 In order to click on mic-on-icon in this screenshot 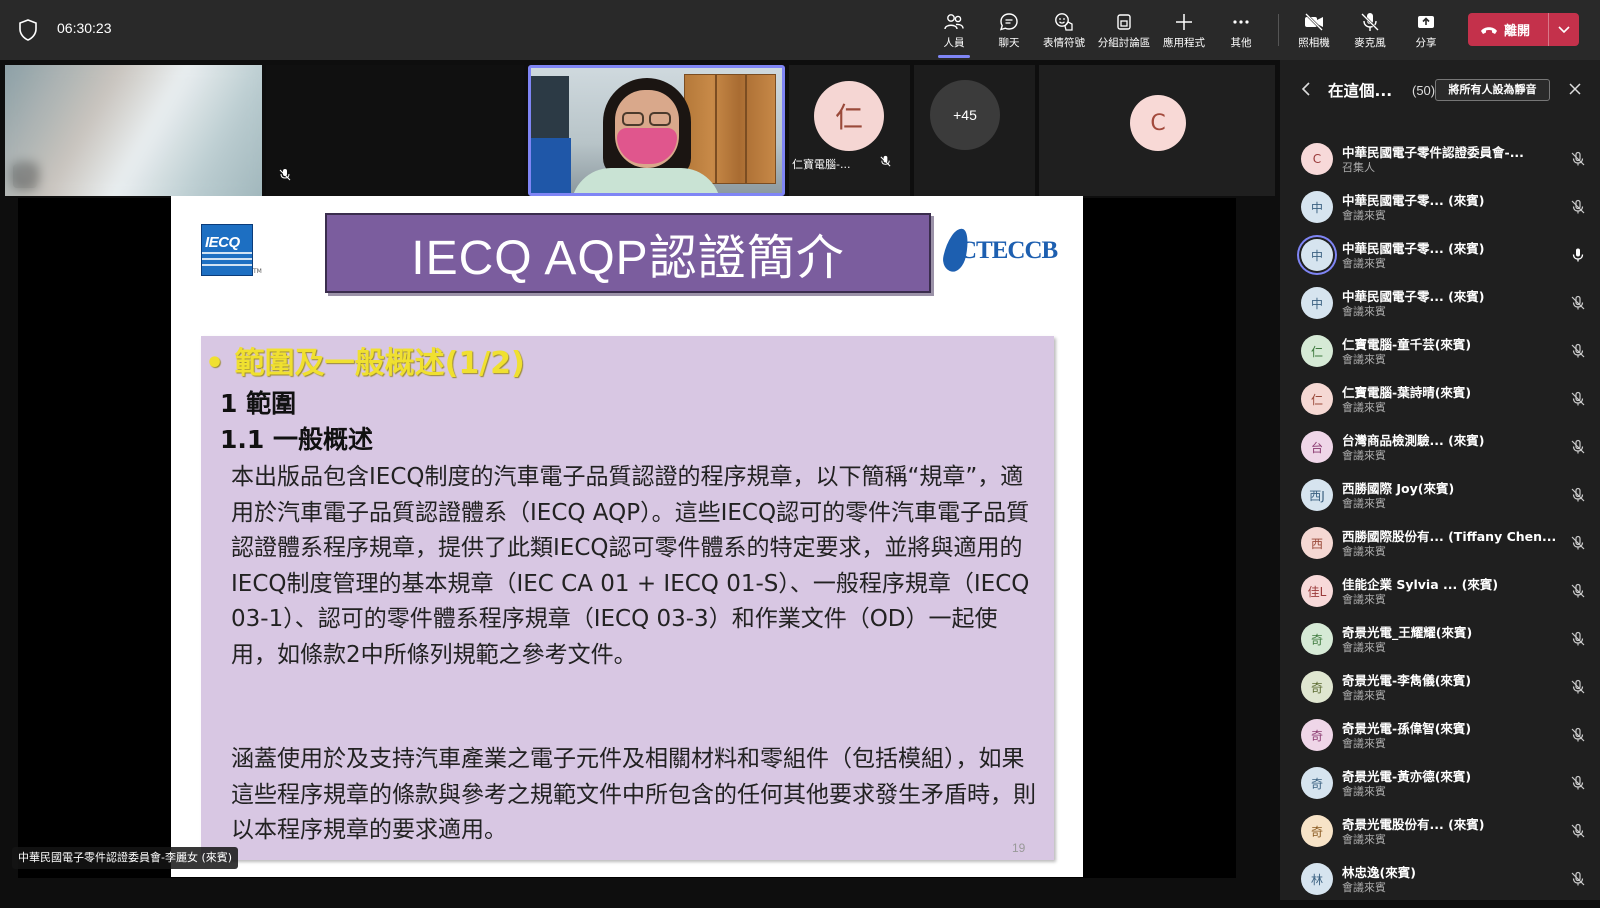, I will do `click(1578, 255)`.